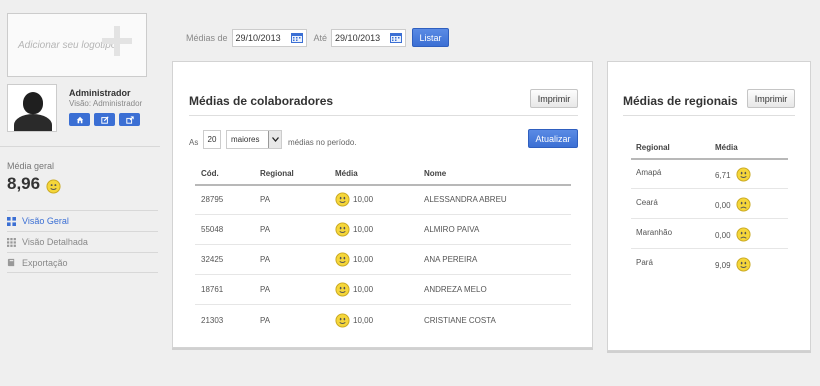 This screenshot has height=386, width=820. I want to click on share-icon, so click(129, 119).